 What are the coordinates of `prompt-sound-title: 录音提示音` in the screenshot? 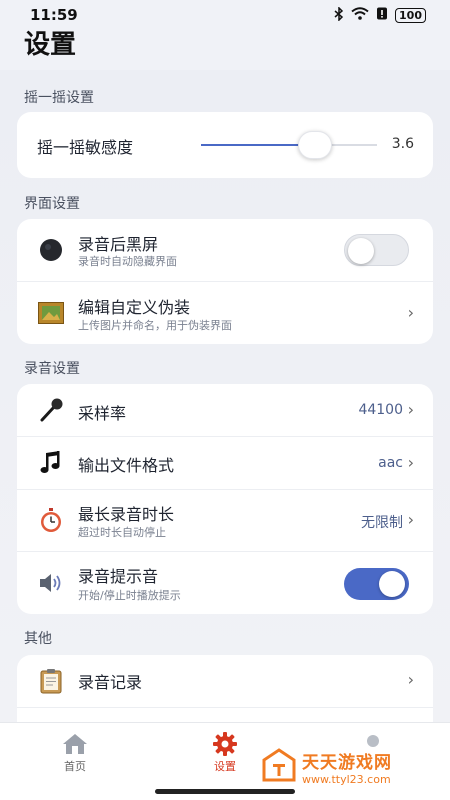 It's located at (118, 576).